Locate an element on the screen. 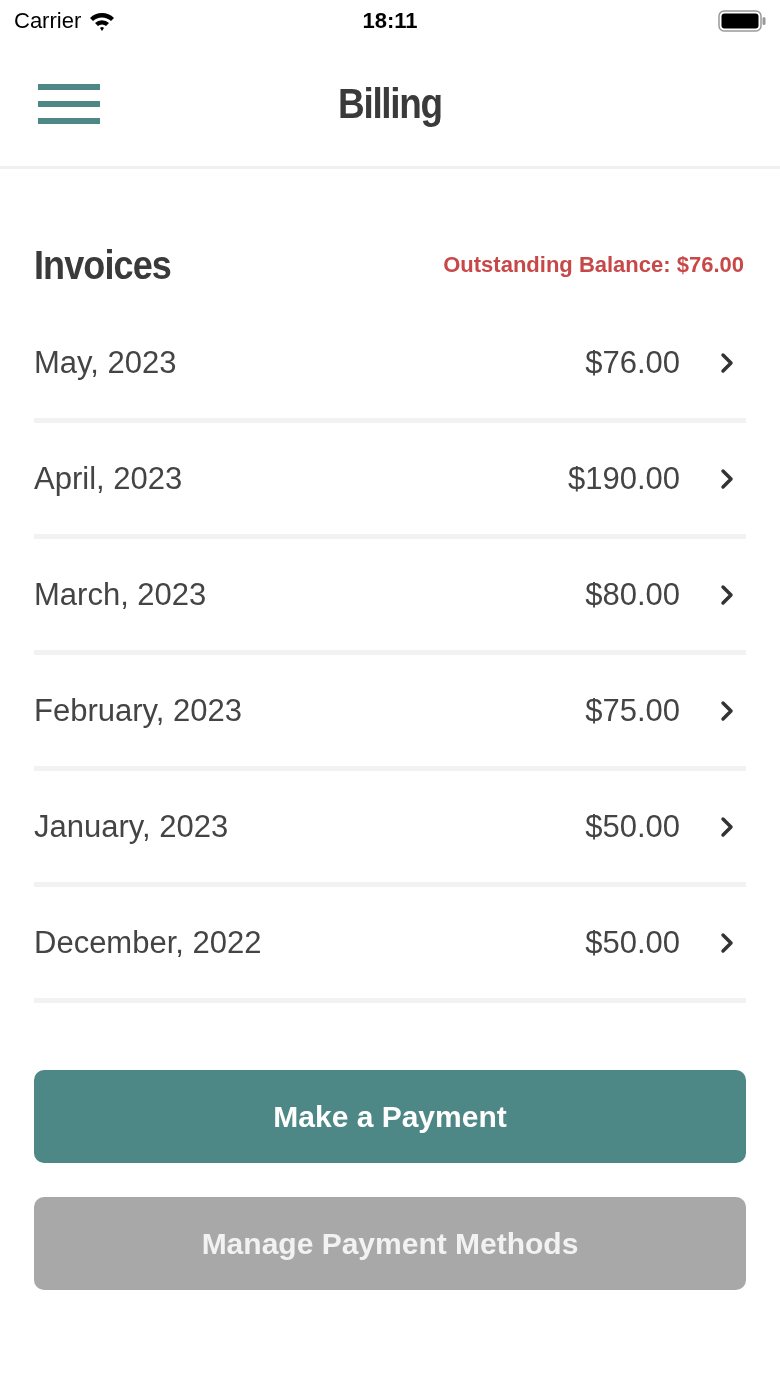  invoice-month: January, 2023 is located at coordinates (132, 826).